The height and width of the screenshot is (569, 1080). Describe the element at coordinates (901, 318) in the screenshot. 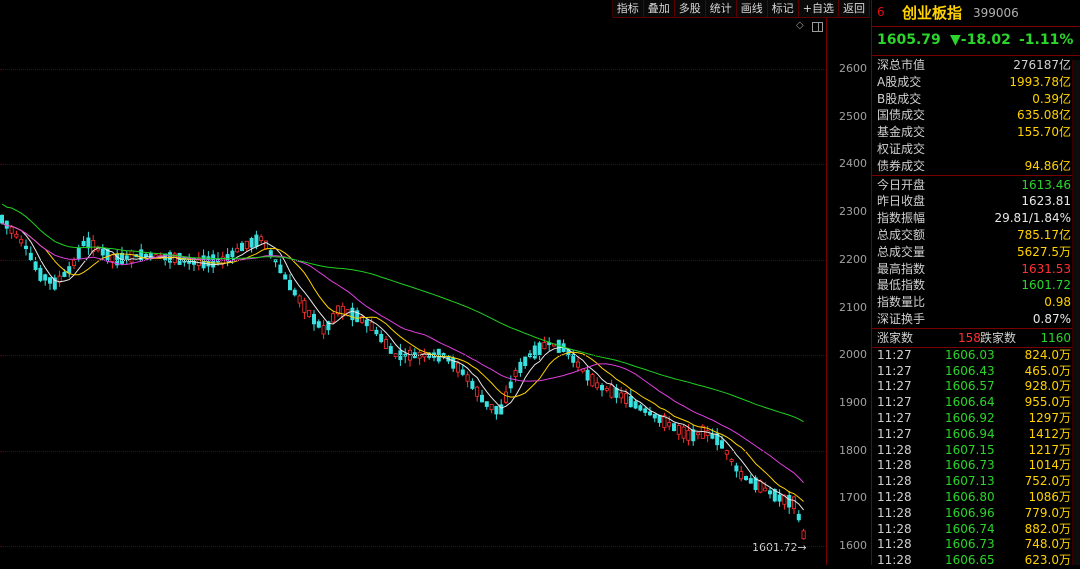

I see `stat-row-label: 深证换手` at that location.